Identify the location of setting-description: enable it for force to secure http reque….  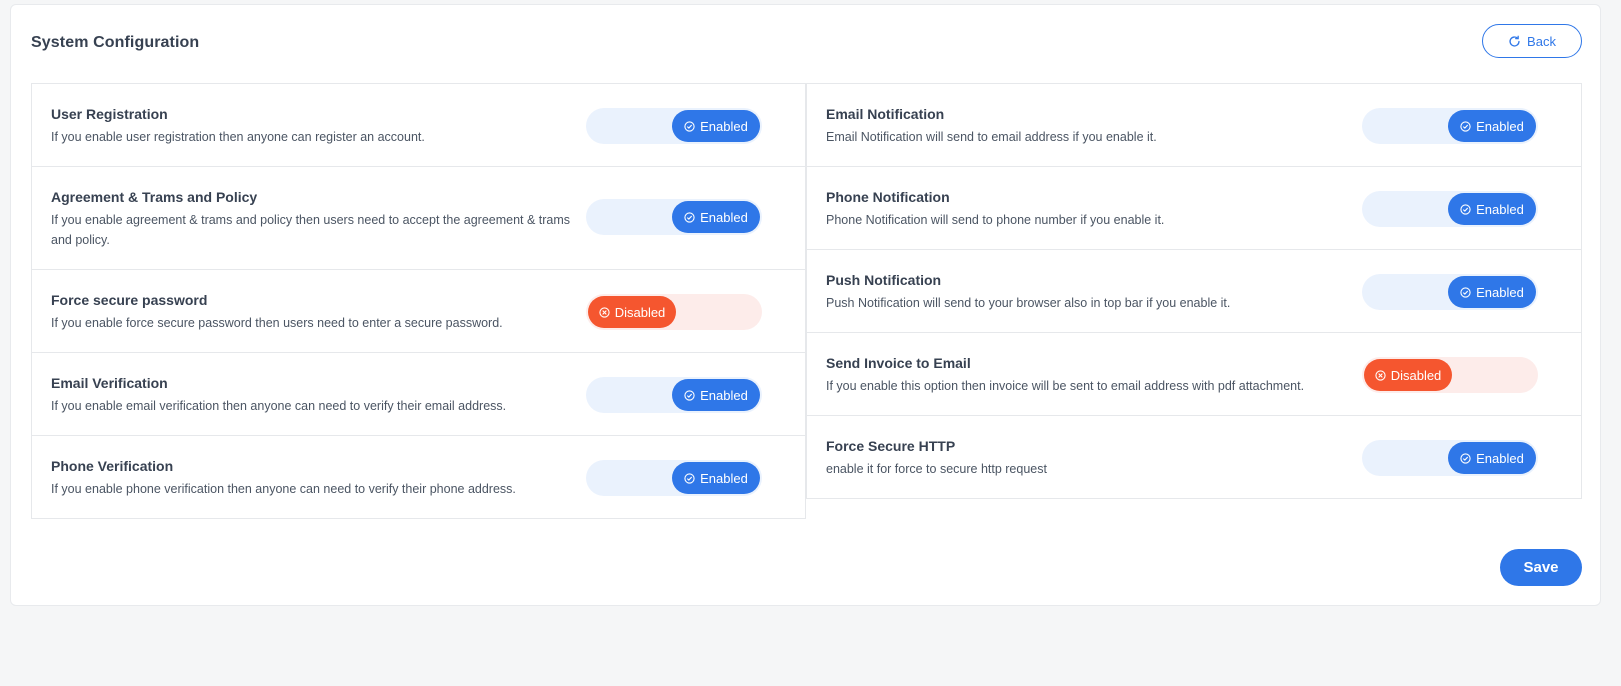
(936, 469).